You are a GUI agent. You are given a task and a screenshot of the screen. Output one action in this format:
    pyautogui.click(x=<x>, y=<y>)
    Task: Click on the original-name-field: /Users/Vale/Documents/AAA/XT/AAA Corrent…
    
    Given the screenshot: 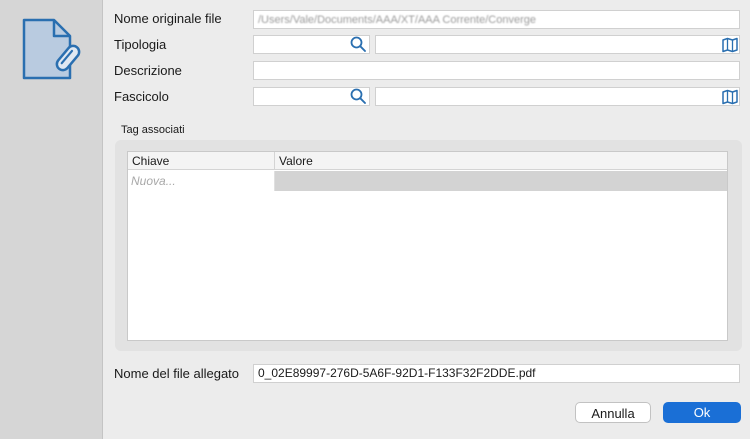 What is the action you would take?
    pyautogui.click(x=496, y=19)
    